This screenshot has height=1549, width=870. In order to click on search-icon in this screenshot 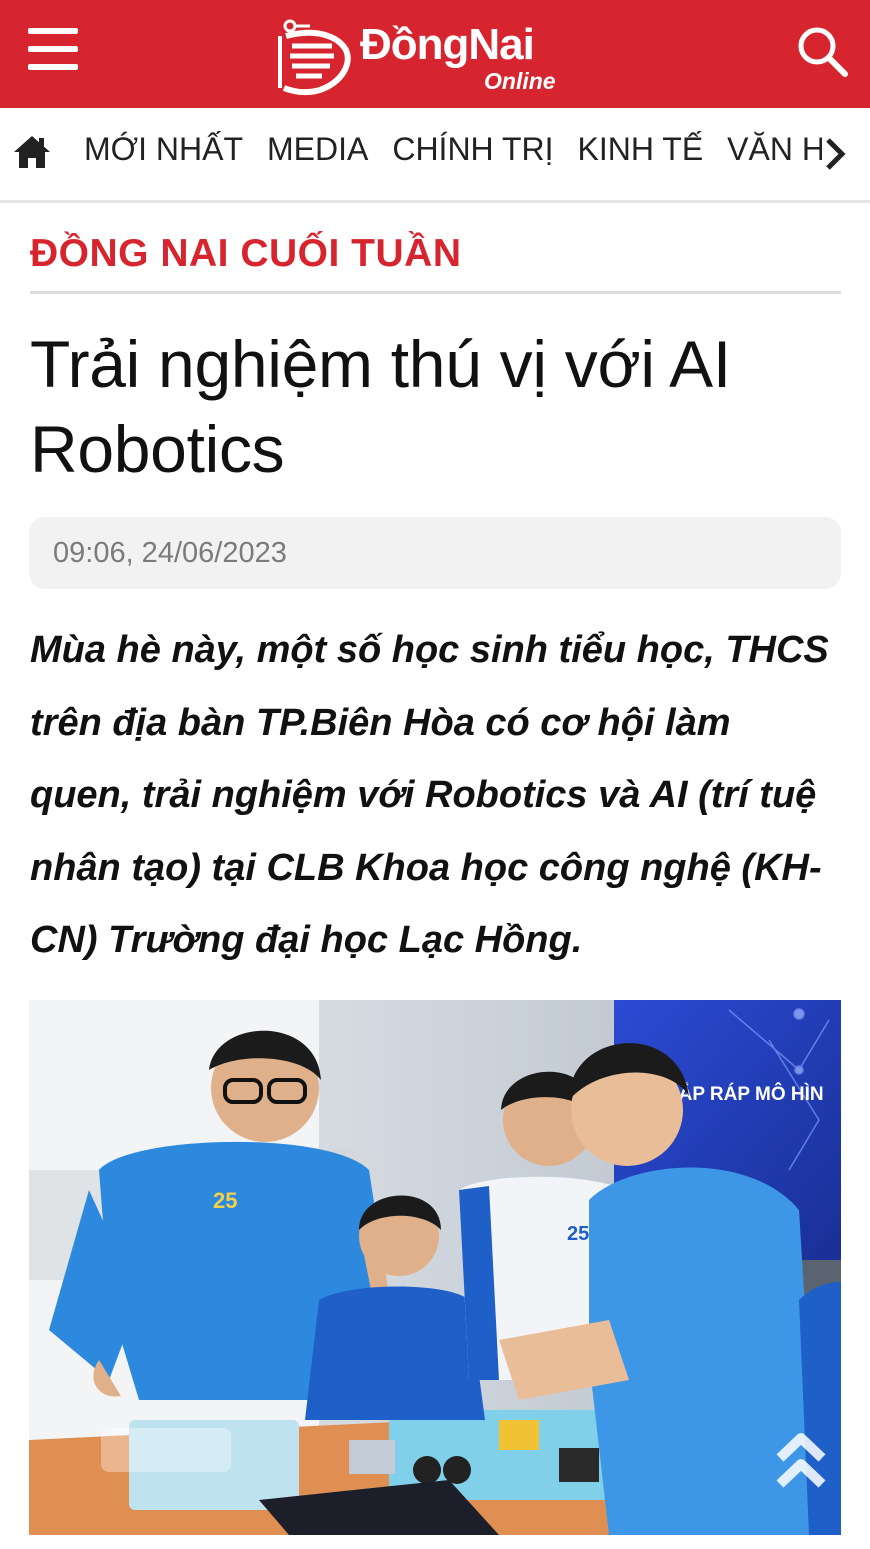, I will do `click(823, 52)`.